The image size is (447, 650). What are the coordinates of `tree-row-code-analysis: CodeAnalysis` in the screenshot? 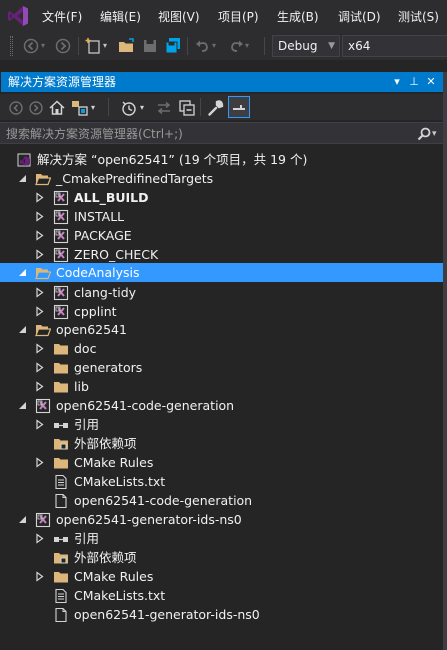 It's located at (221, 272).